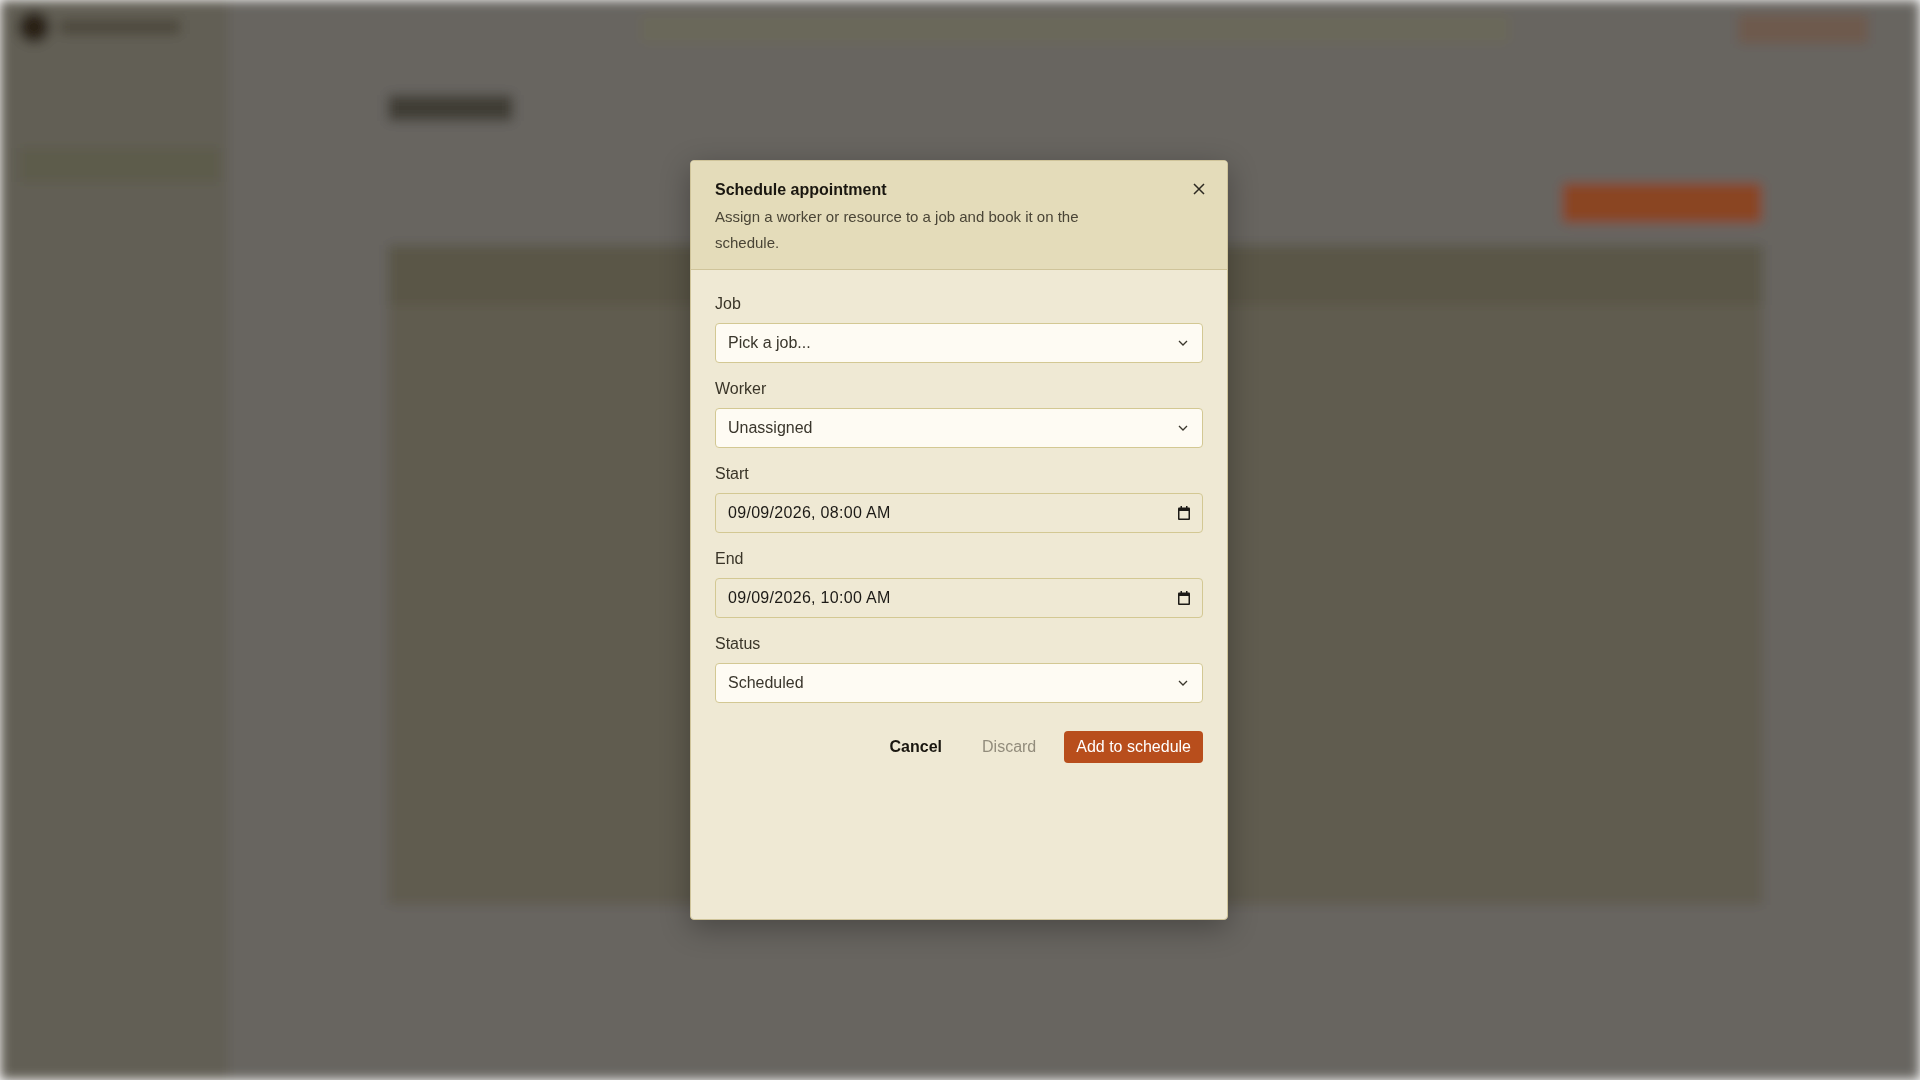 The width and height of the screenshot is (1920, 1080). What do you see at coordinates (728, 304) in the screenshot?
I see `field-label: Job` at bounding box center [728, 304].